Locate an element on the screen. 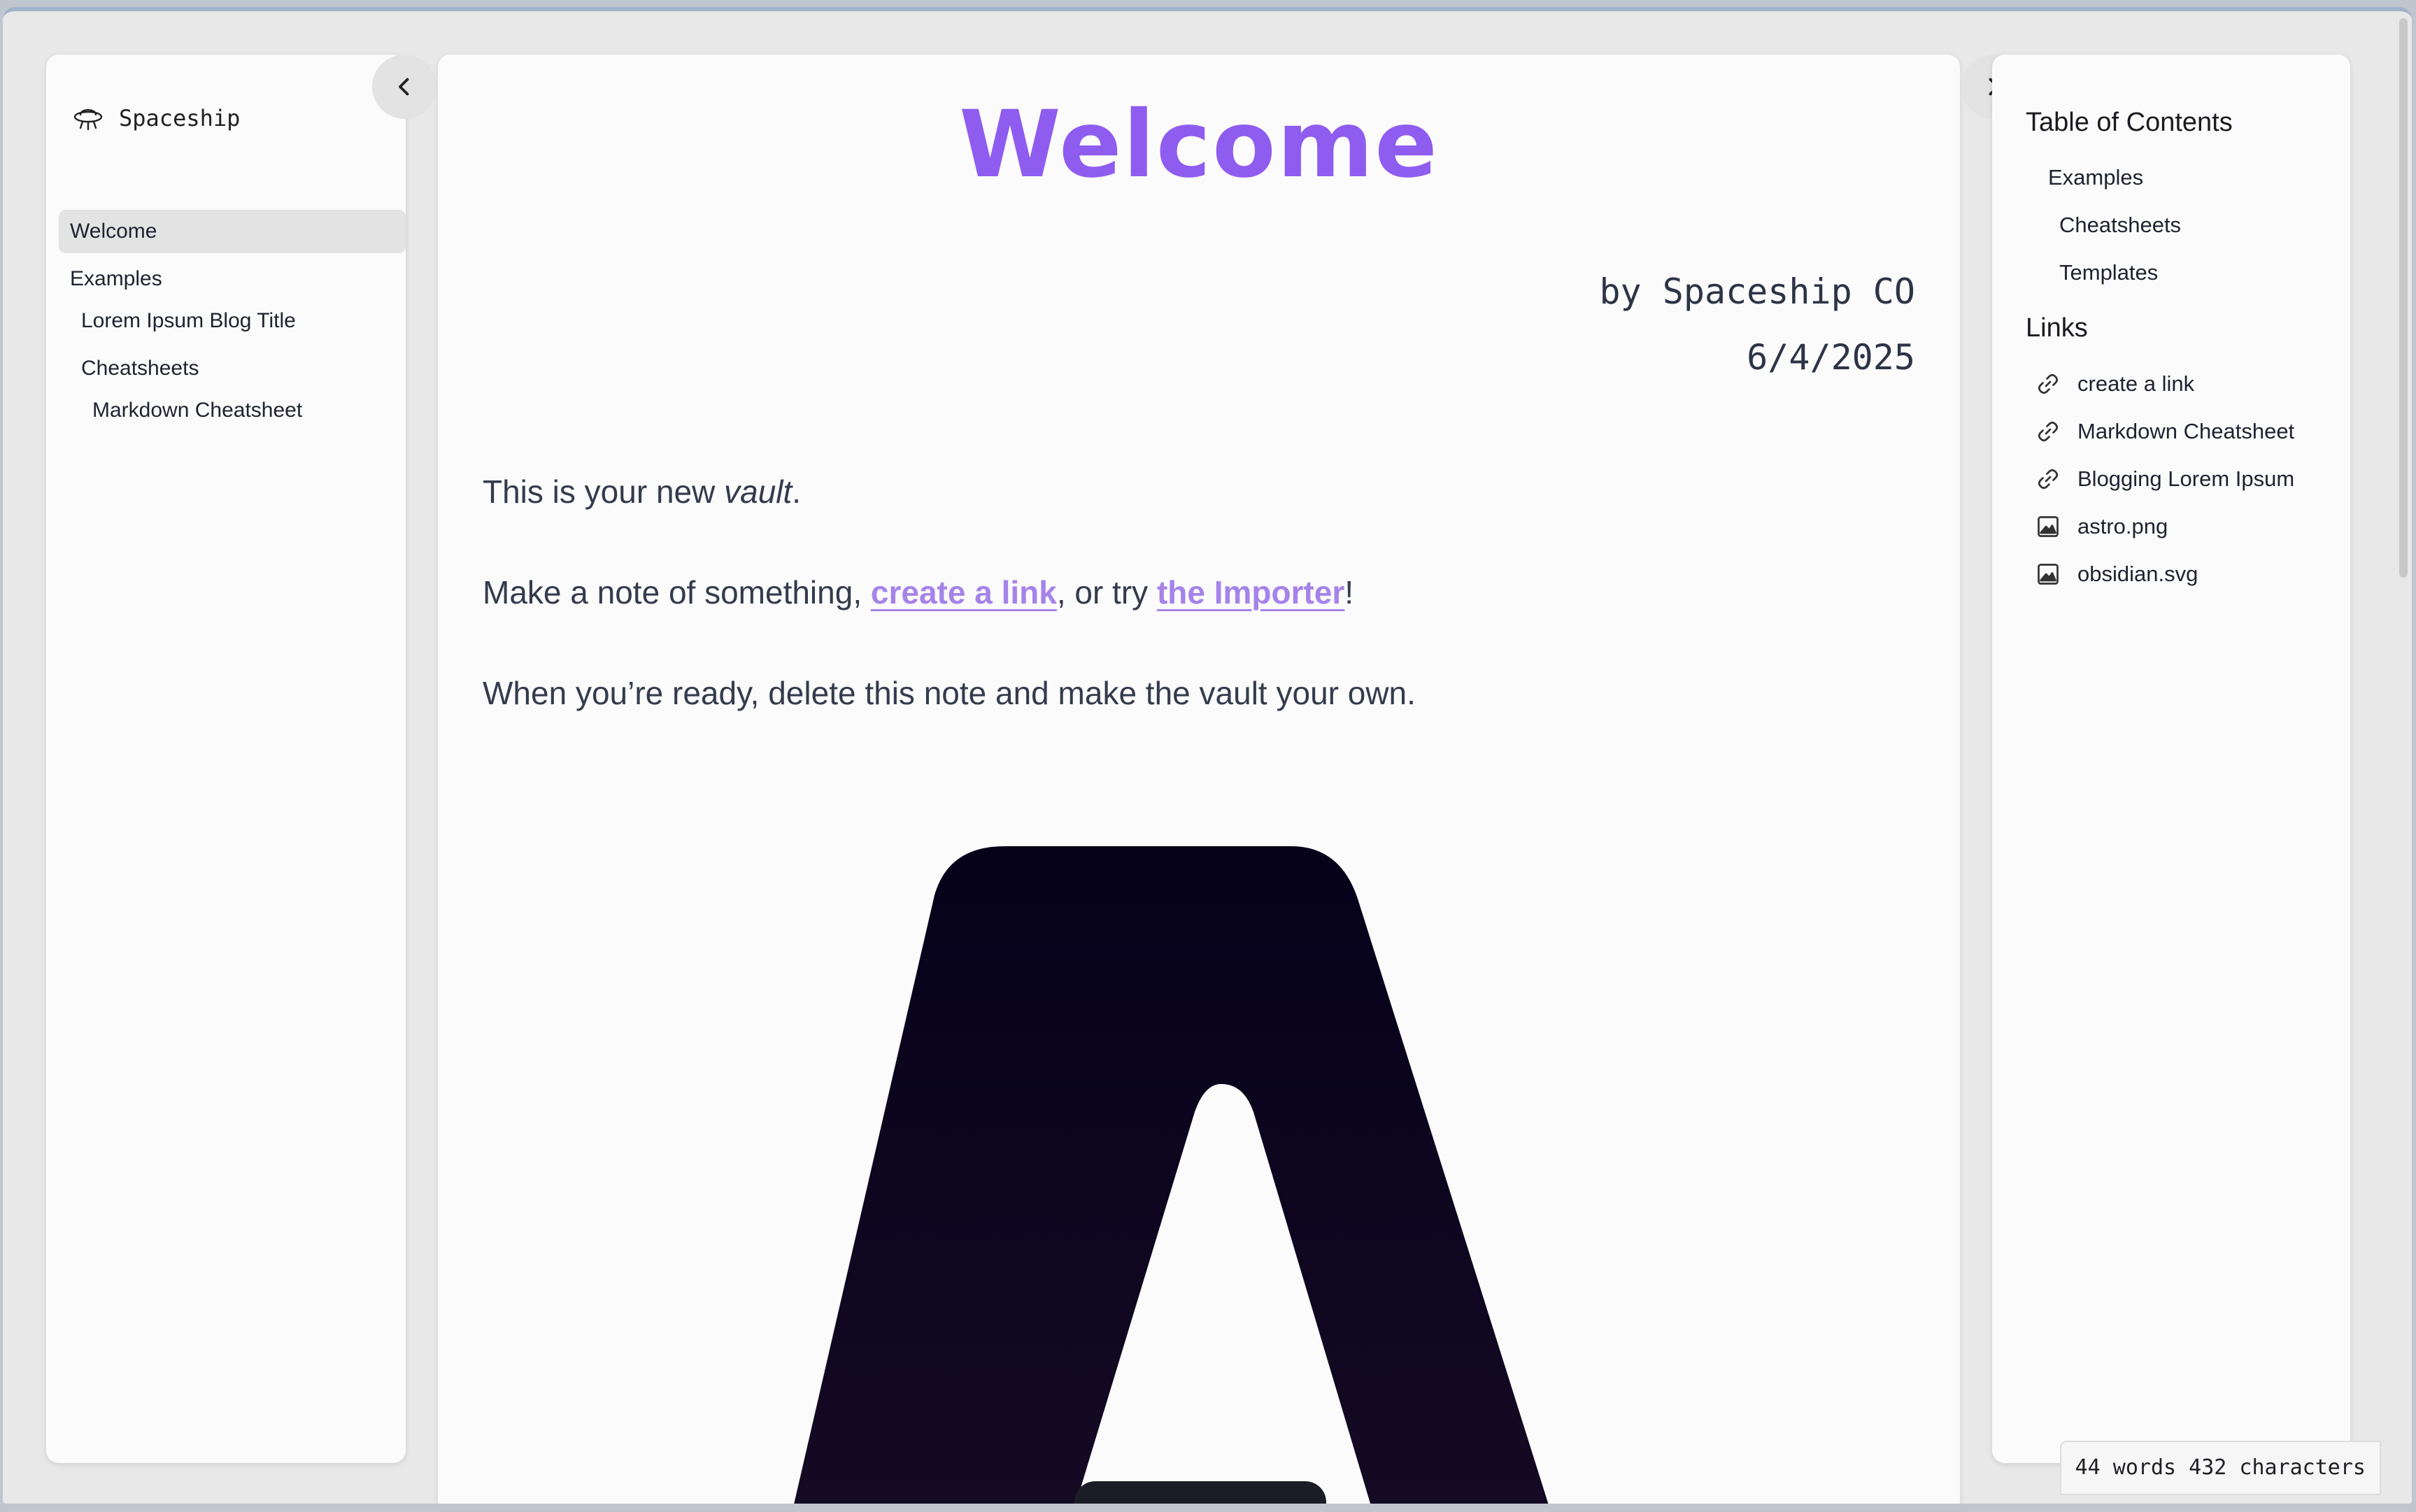  link-item-create-a-link: create a link is located at coordinates (2114, 383).